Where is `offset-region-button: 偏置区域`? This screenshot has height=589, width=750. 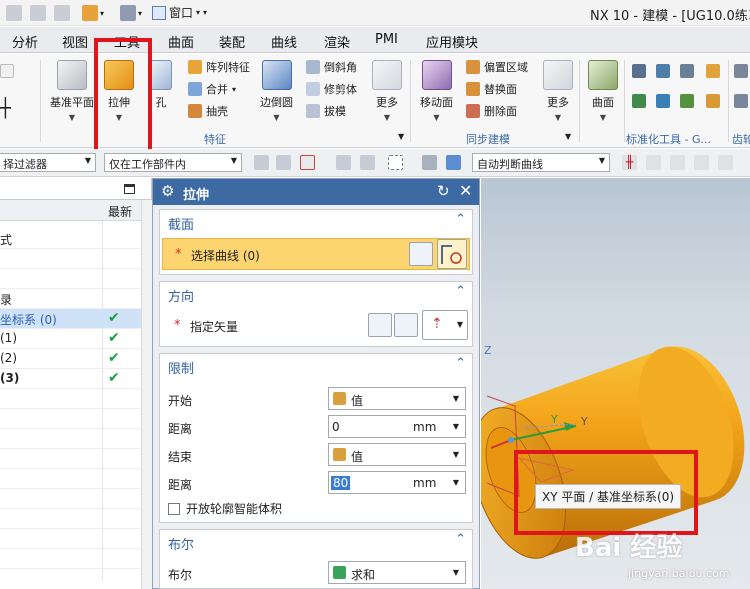
offset-region-button: 偏置区域 is located at coordinates (497, 67).